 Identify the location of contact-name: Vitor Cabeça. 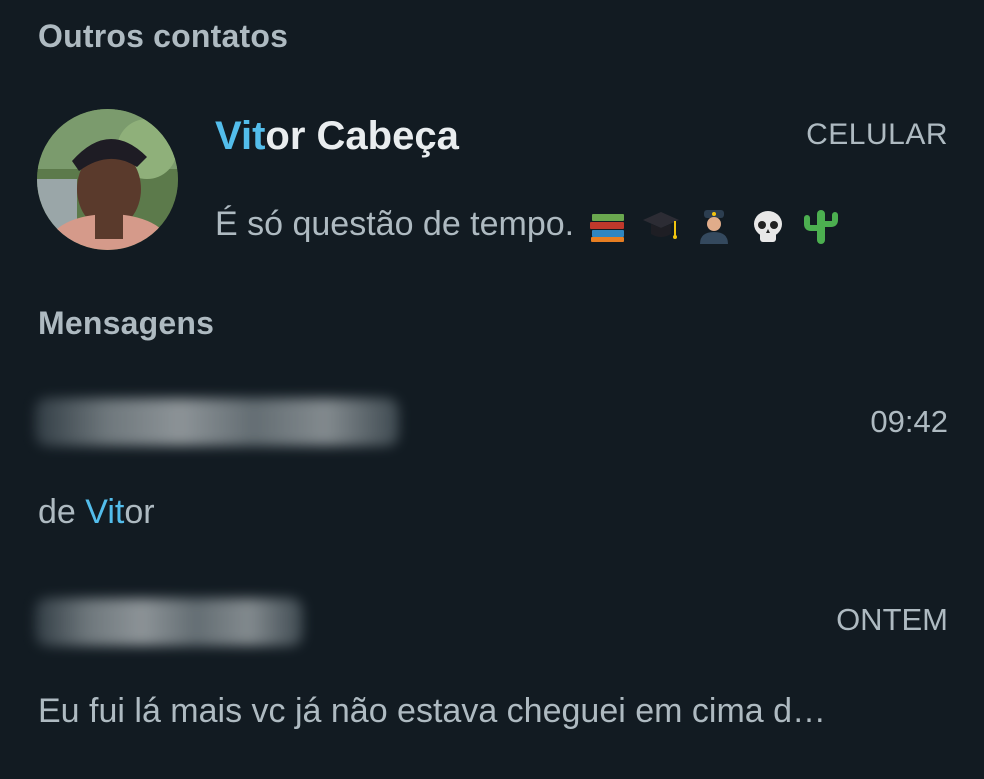
(337, 136).